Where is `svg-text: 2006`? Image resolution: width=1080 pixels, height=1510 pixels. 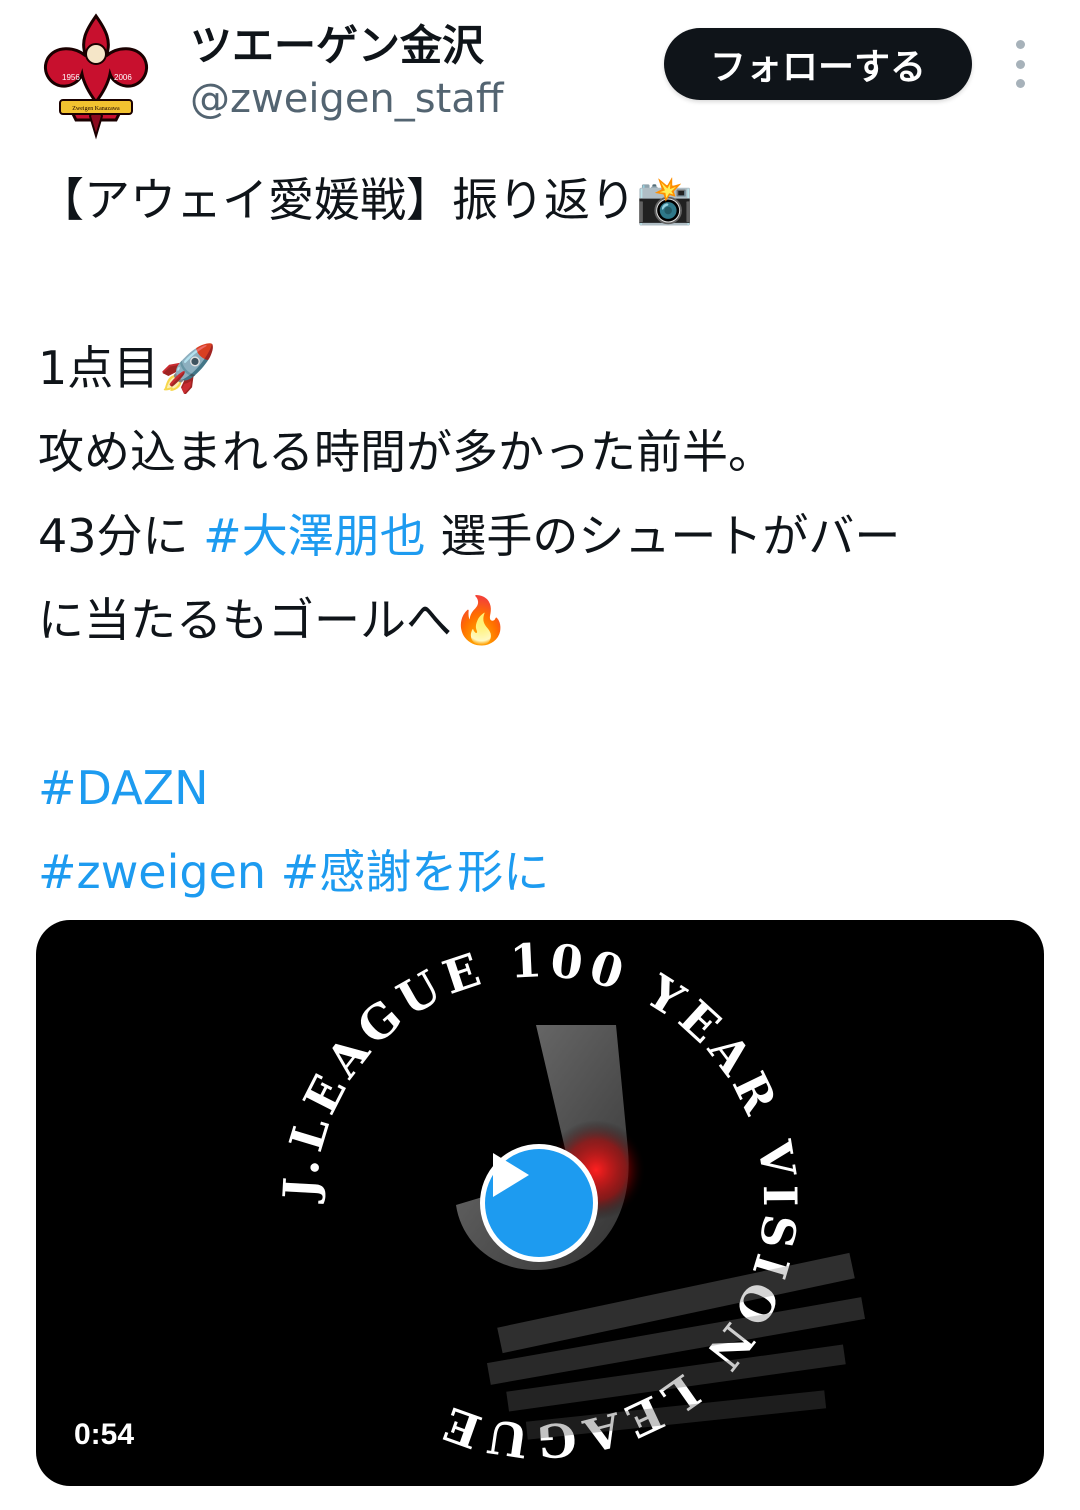 svg-text: 2006 is located at coordinates (123, 77).